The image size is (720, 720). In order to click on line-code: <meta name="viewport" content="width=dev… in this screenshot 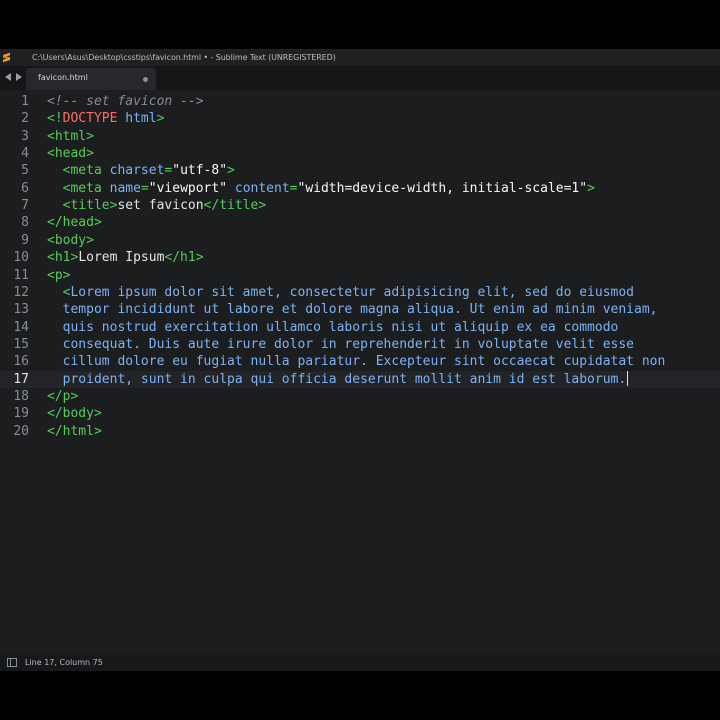, I will do `click(328, 188)`.